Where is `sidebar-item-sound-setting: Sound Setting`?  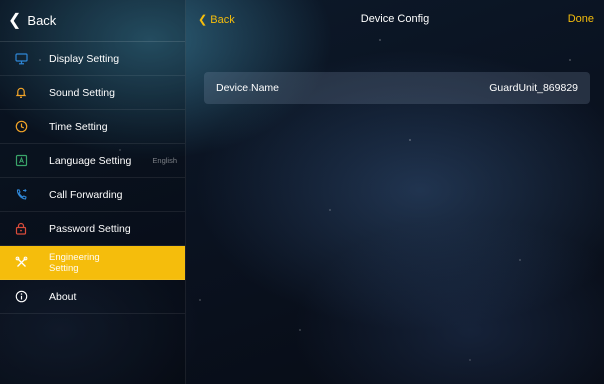
sidebar-item-sound-setting: Sound Setting is located at coordinates (92, 93).